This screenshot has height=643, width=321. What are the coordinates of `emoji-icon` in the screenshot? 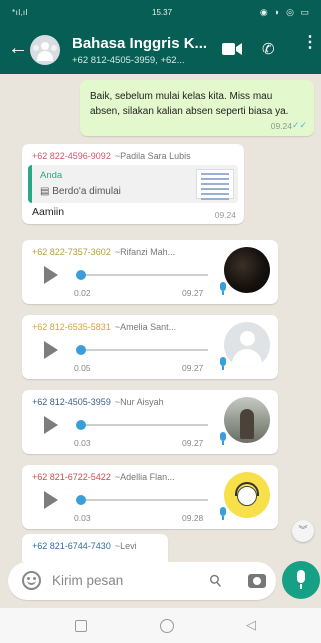 It's located at (31, 580).